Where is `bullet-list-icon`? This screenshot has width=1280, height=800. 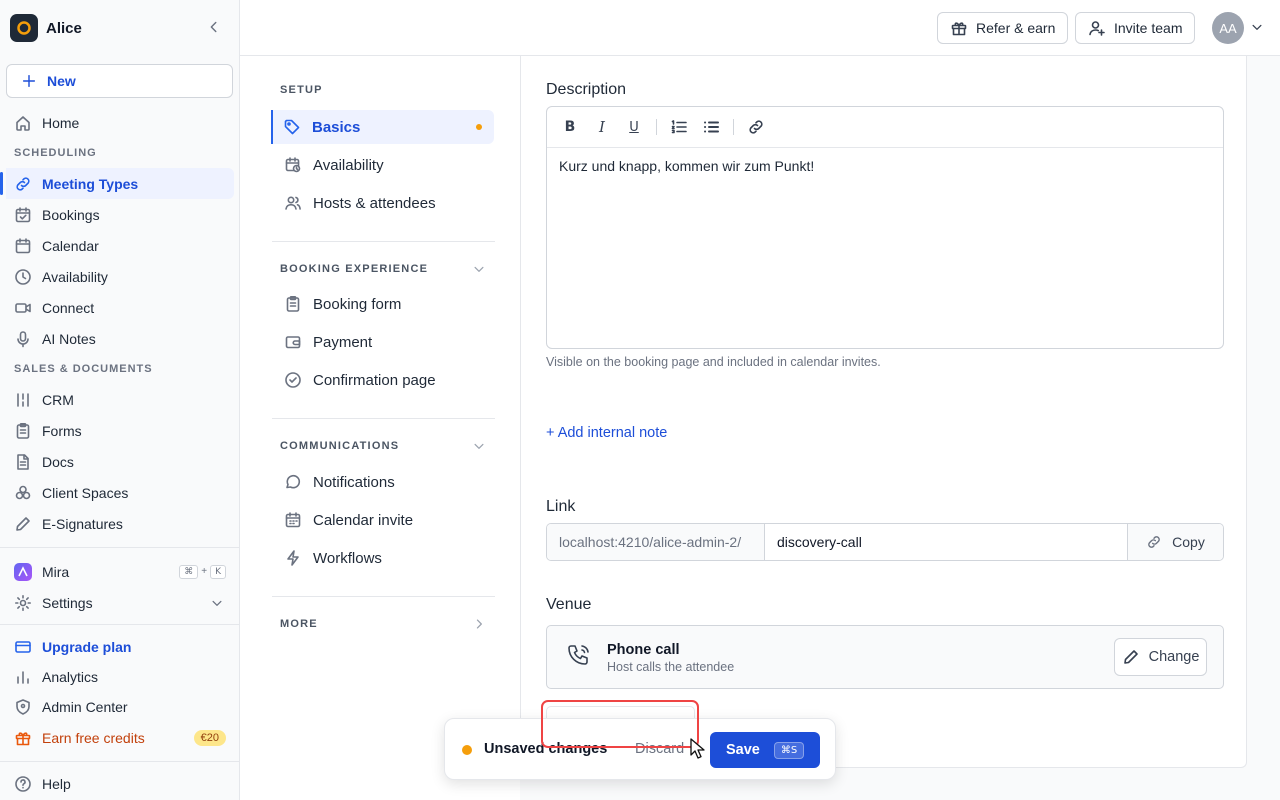
bullet-list-icon is located at coordinates (711, 127).